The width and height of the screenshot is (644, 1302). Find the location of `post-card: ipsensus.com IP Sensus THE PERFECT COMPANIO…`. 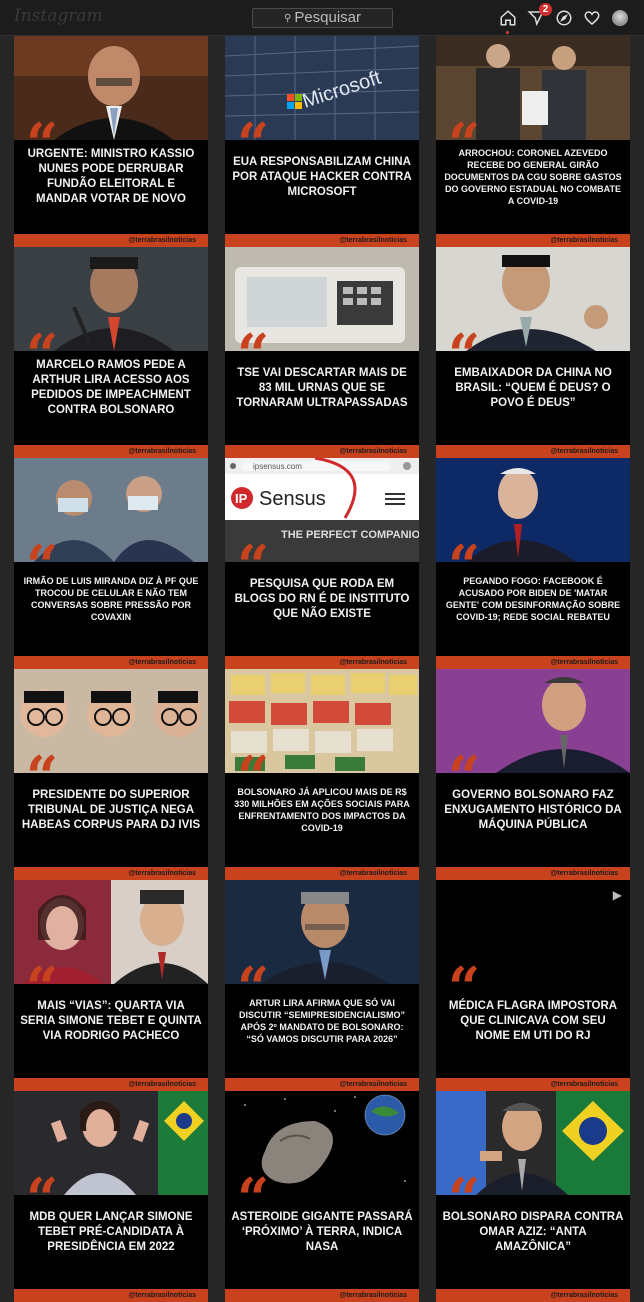

post-card: ipsensus.com IP Sensus THE PERFECT COMPANIO… is located at coordinates (322, 563).